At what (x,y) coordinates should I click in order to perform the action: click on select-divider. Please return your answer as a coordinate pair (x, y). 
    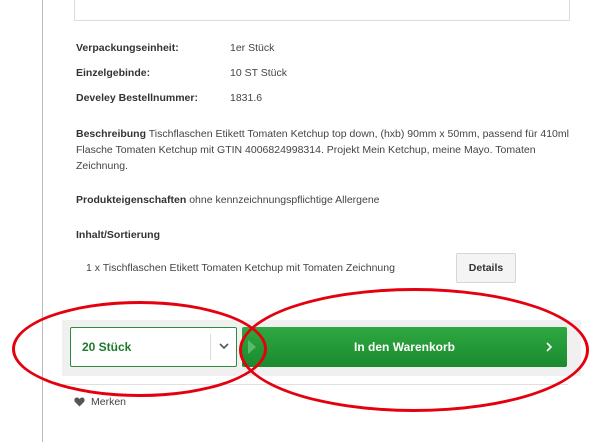
    Looking at the image, I should click on (210, 347).